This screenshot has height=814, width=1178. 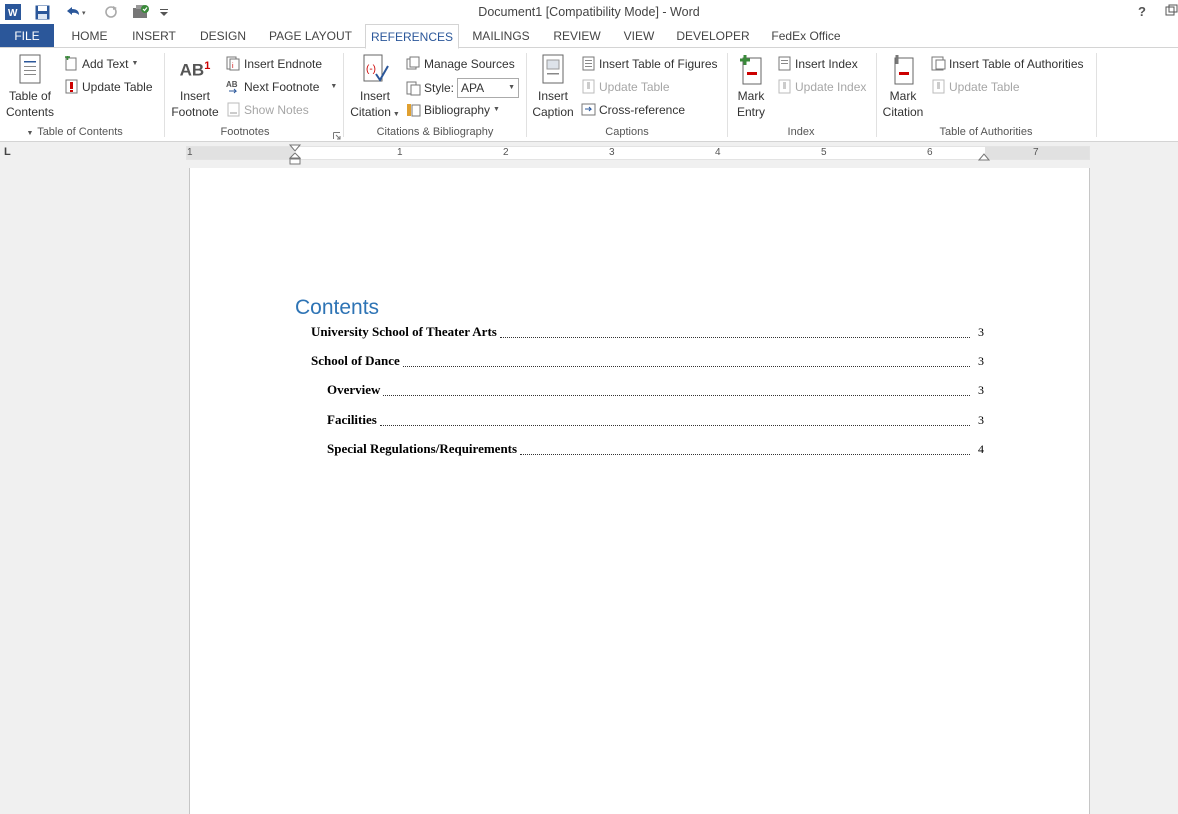 What do you see at coordinates (984, 157) in the screenshot?
I see `right-indent-marker-icon` at bounding box center [984, 157].